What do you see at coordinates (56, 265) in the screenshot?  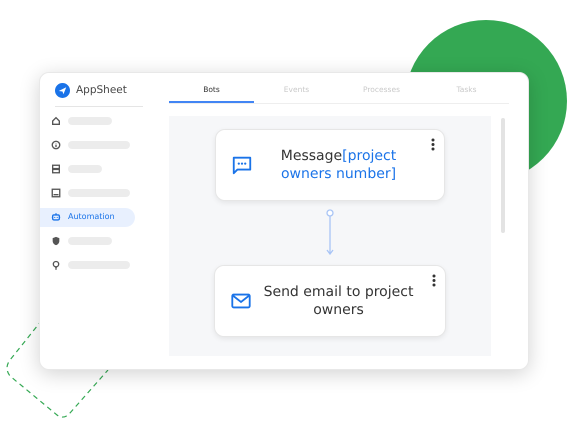 I see `lightbulb-icon` at bounding box center [56, 265].